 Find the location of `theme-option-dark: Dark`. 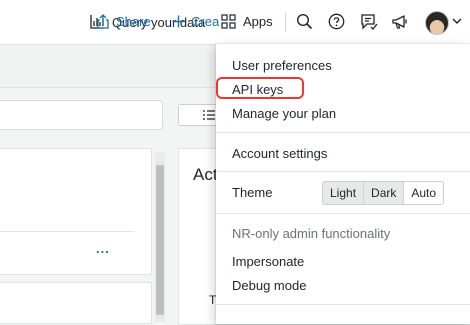

theme-option-dark: Dark is located at coordinates (383, 193).